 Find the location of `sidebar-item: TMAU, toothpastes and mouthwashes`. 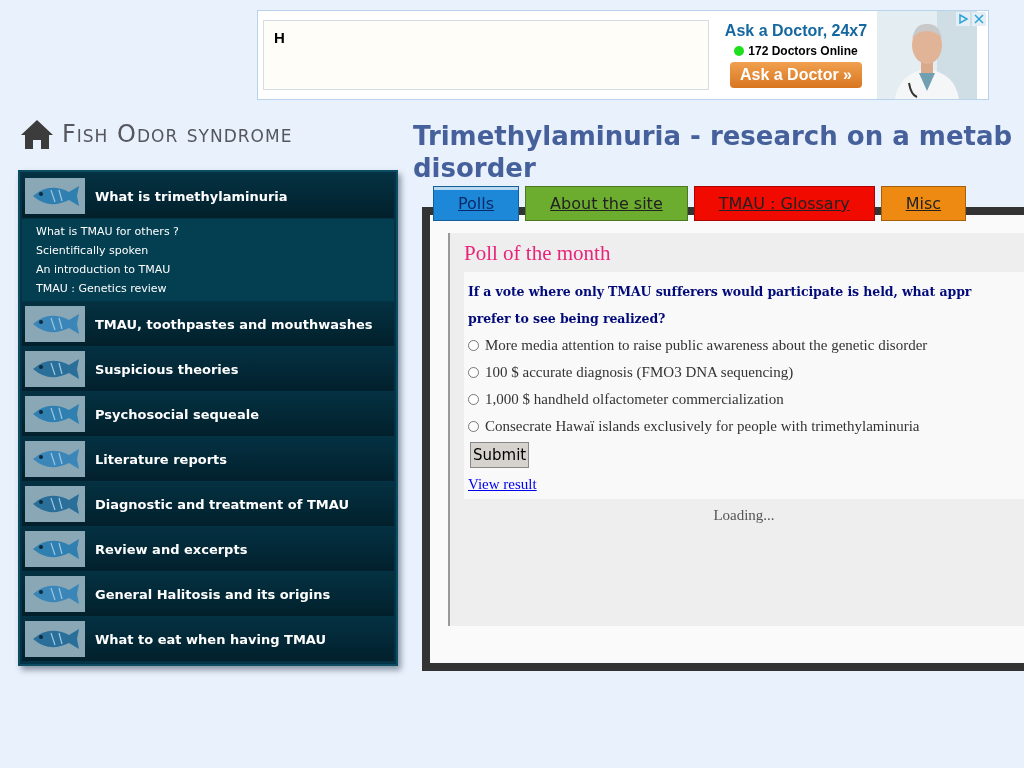

sidebar-item: TMAU, toothpastes and mouthwashes is located at coordinates (208, 324).